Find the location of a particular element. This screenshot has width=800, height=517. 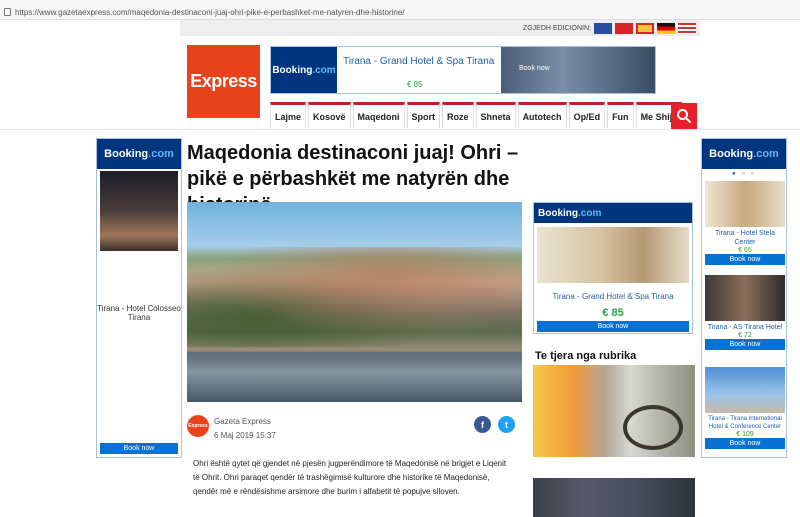

author-avatar: Express is located at coordinates (198, 426).